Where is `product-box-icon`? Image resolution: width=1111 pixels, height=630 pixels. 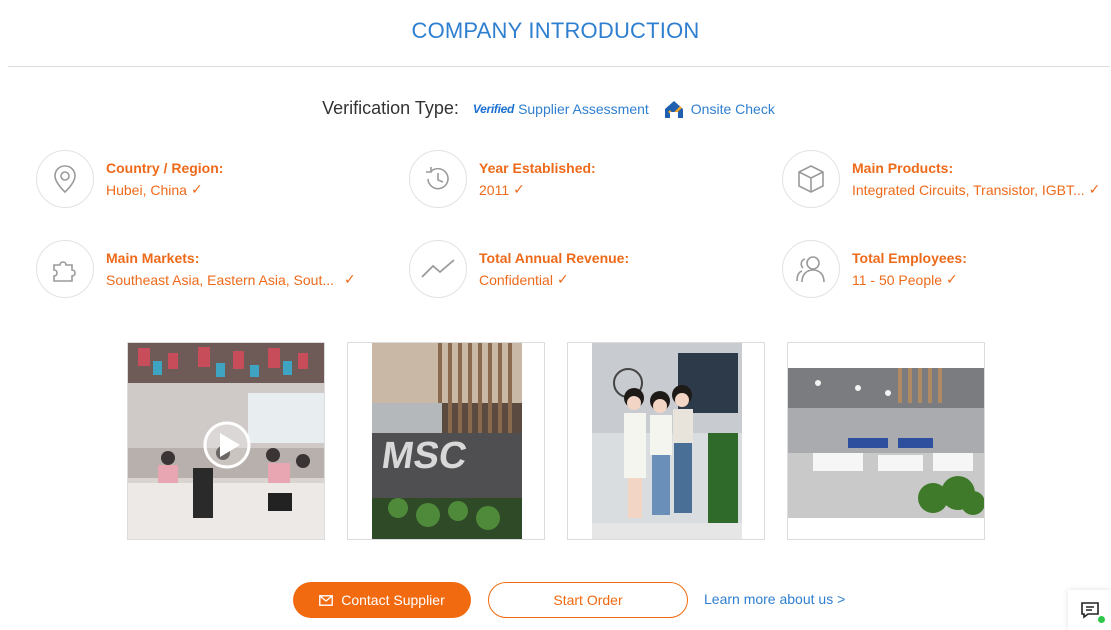 product-box-icon is located at coordinates (811, 179).